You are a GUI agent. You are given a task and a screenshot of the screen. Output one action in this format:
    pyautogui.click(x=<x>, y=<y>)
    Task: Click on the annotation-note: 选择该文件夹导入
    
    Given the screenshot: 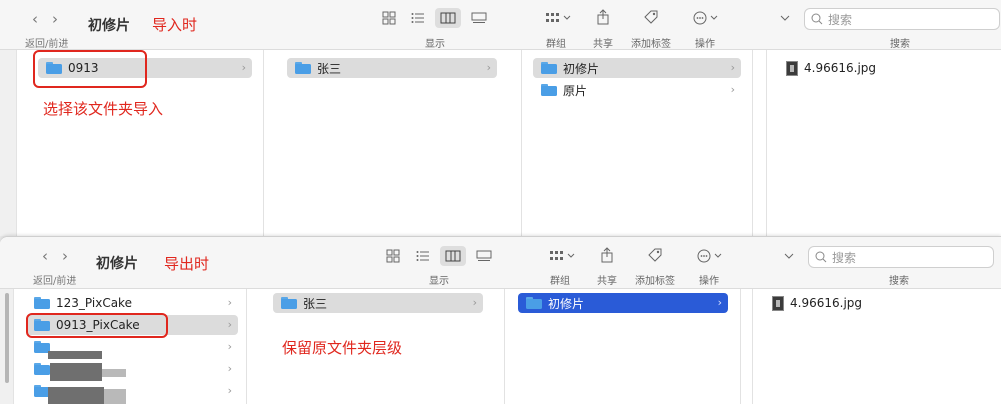 What is the action you would take?
    pyautogui.click(x=103, y=109)
    